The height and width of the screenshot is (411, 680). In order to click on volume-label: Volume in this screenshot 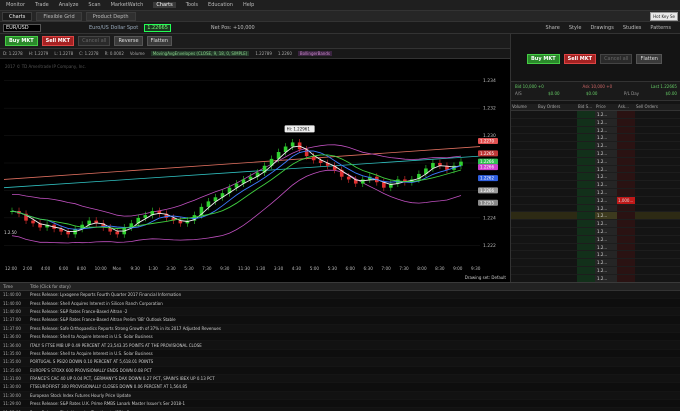, I will do `click(137, 53)`.